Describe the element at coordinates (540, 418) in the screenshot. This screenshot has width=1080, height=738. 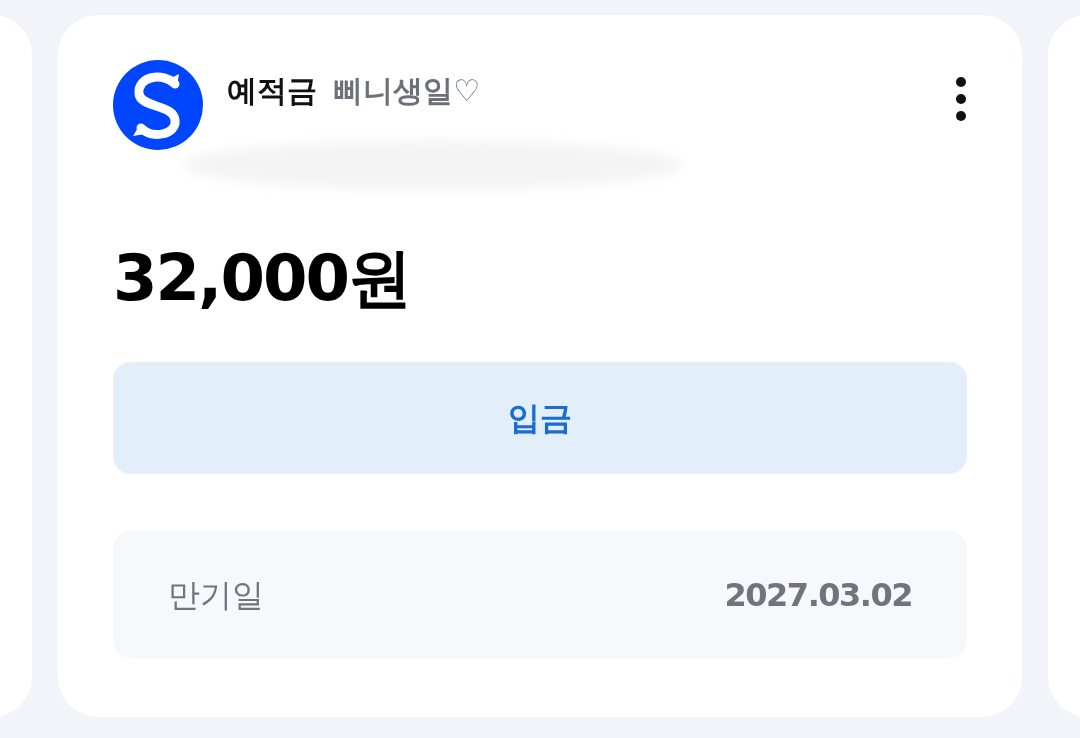
I see `deposit-button: 입금` at that location.